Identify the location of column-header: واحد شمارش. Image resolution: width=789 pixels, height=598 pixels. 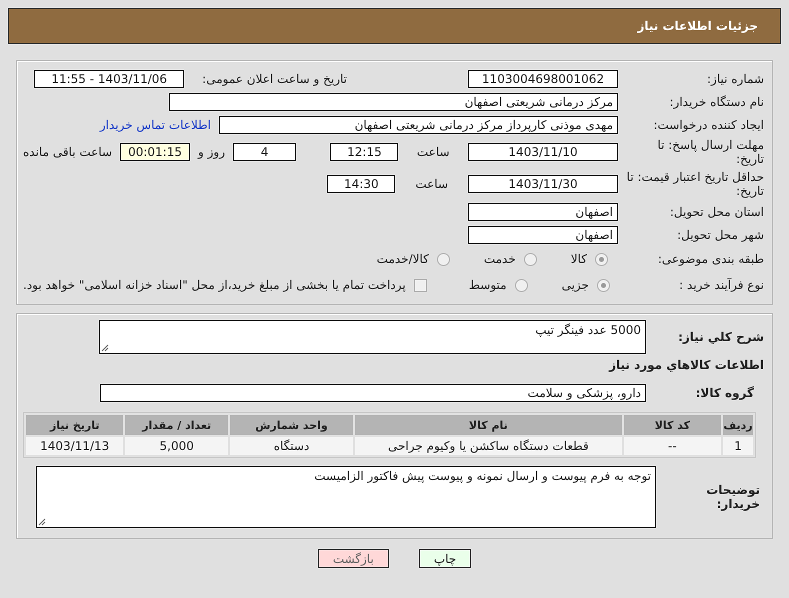
(292, 425).